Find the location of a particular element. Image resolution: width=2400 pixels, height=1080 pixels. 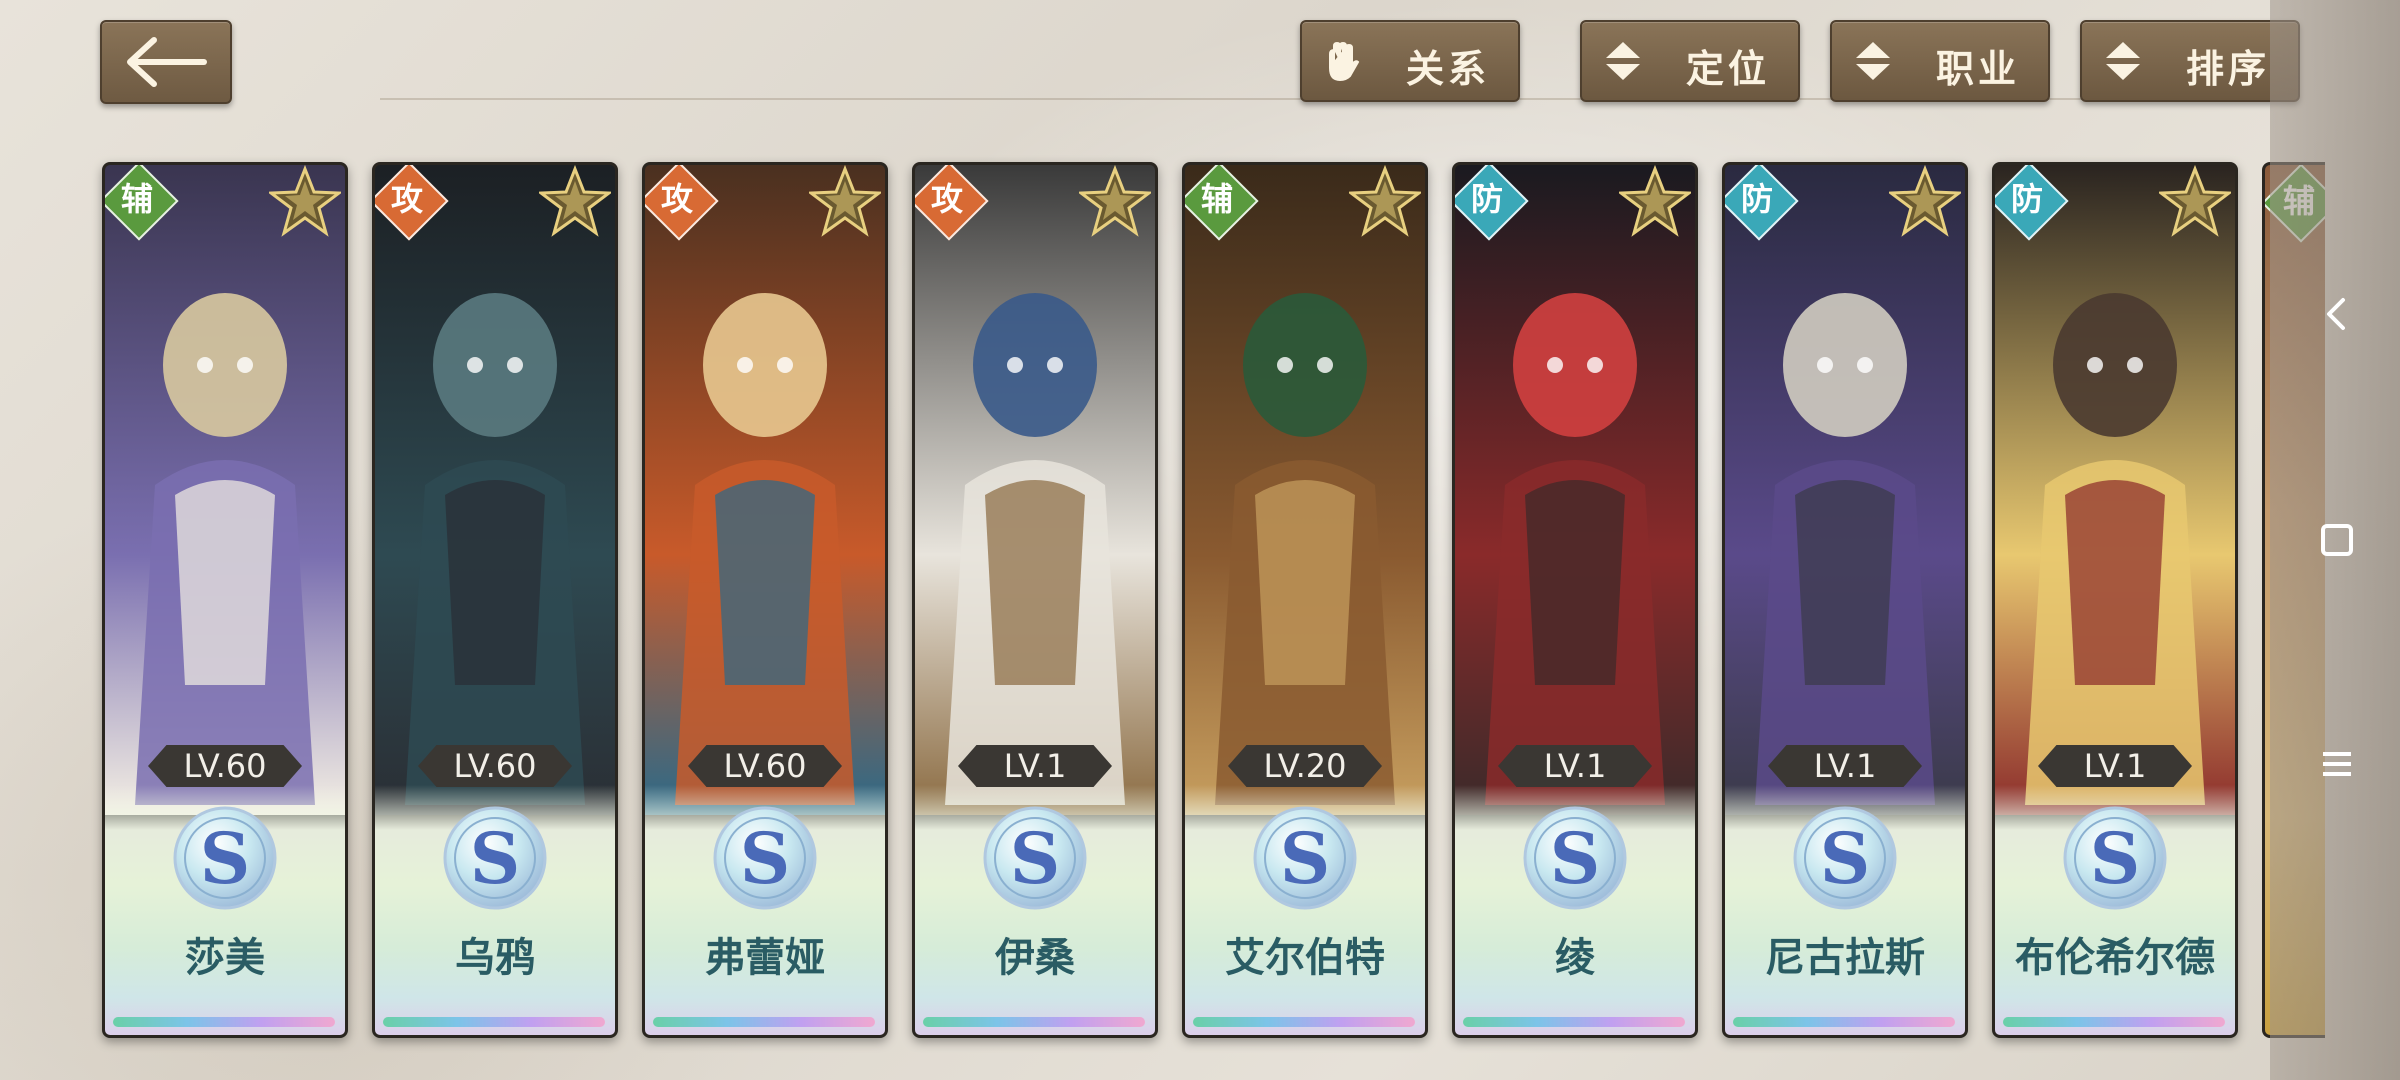

home-square-icon is located at coordinates (2337, 540).